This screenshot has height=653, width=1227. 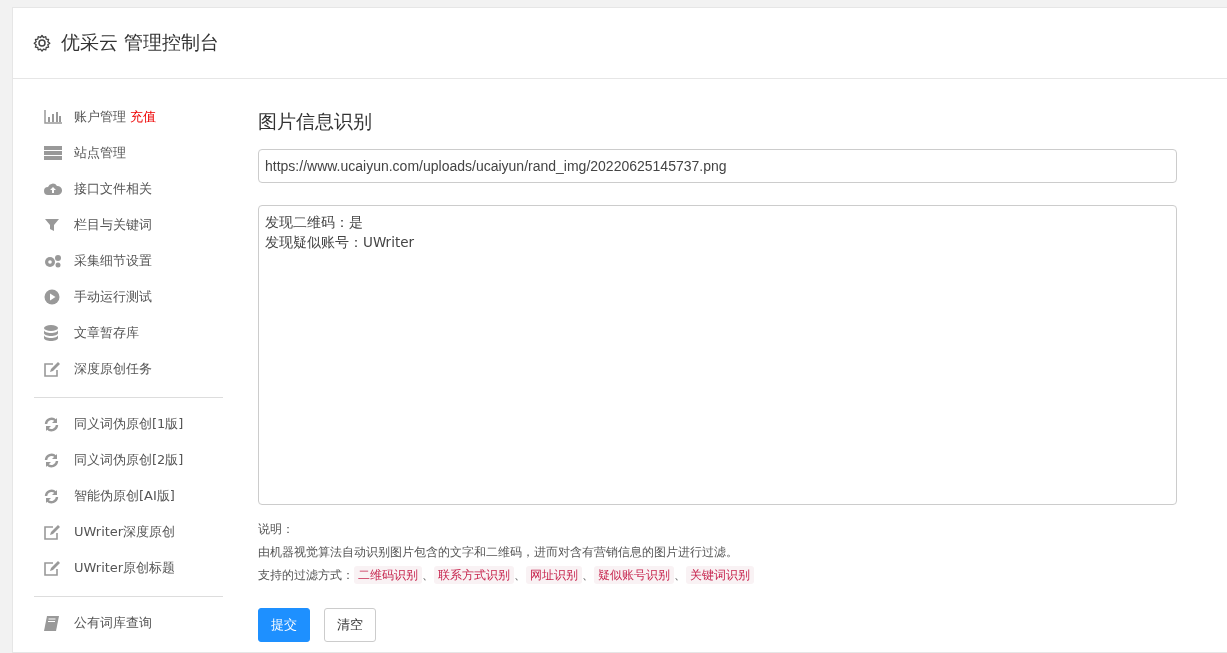 What do you see at coordinates (315, 121) in the screenshot?
I see `section-title: 图片信息识别` at bounding box center [315, 121].